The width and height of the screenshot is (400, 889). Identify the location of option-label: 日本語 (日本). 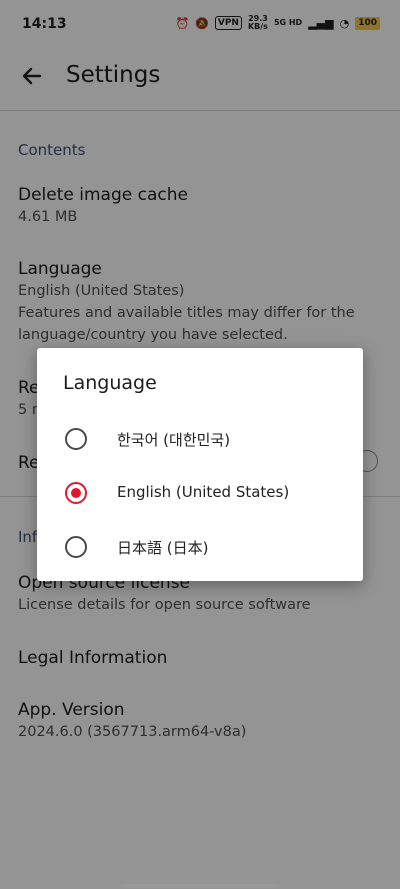
(163, 548).